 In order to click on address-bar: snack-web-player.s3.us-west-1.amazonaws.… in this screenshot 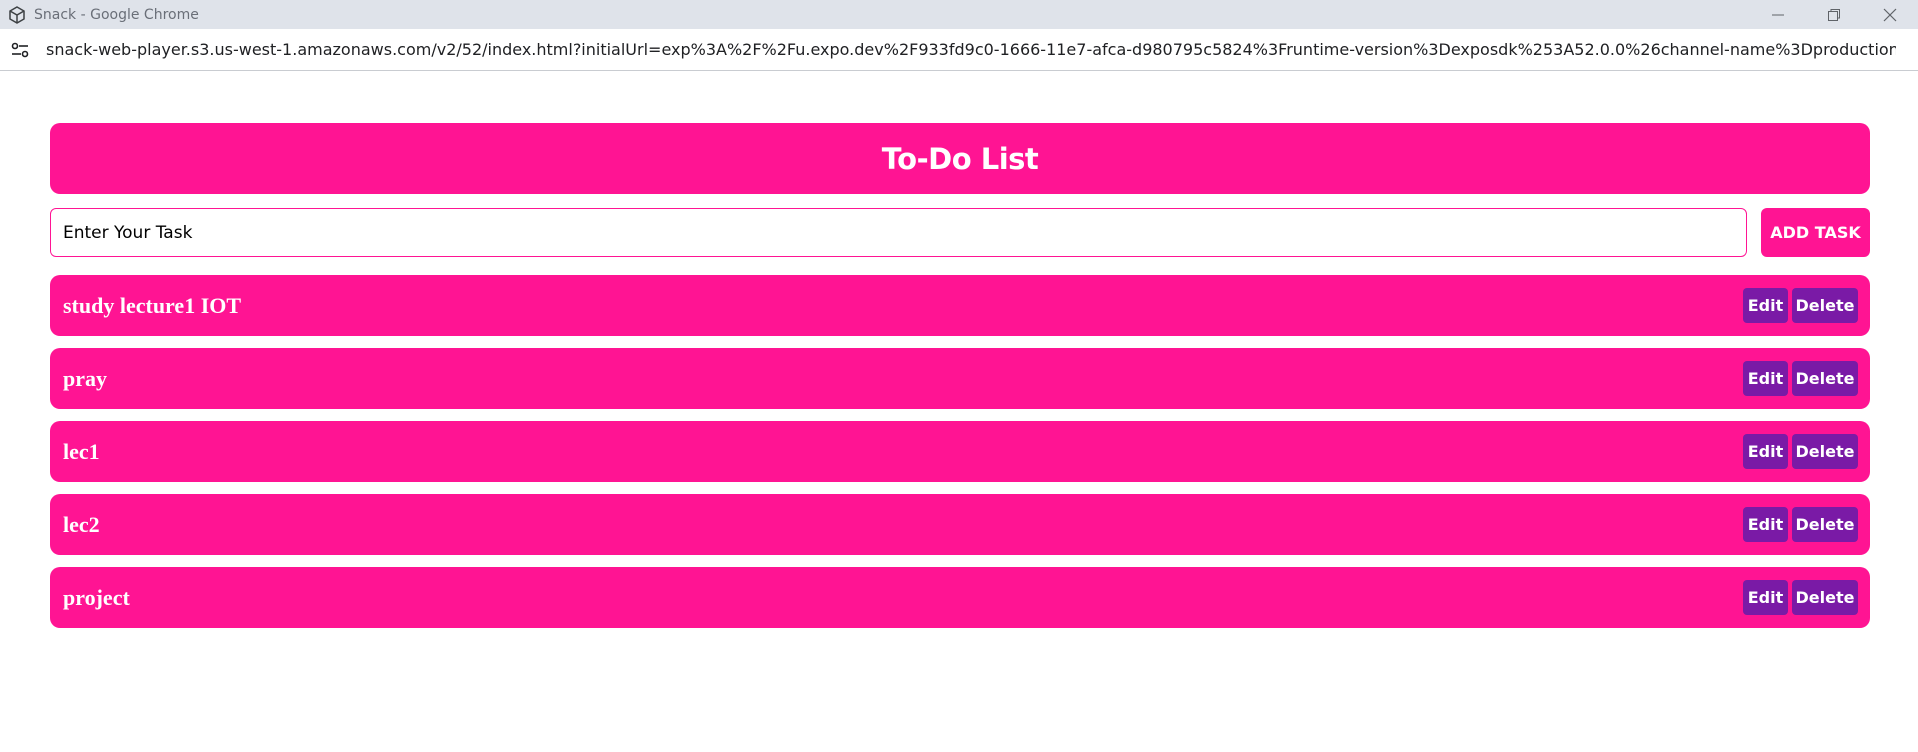, I will do `click(959, 50)`.